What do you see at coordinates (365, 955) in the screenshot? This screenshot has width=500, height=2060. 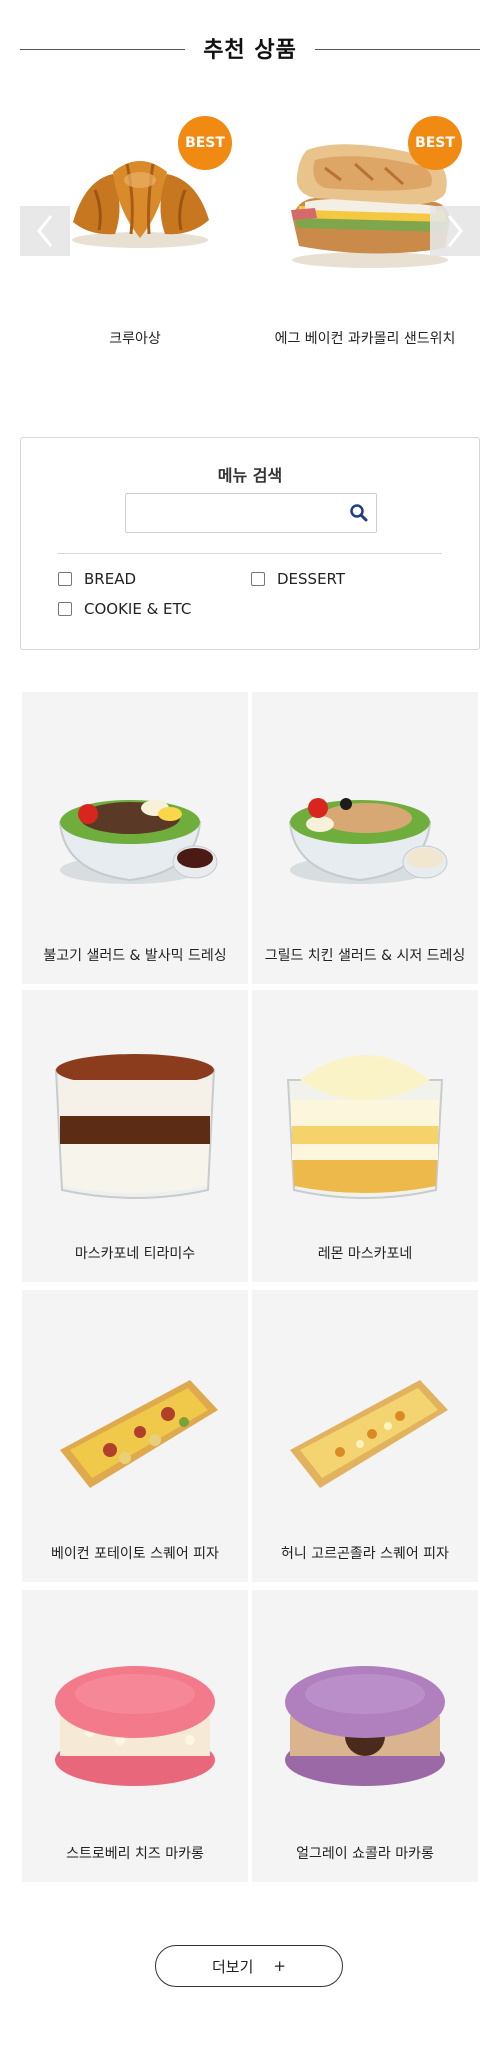 I see `product-name: 그릴드 치킨 샐러드 & 시저 드레싱` at bounding box center [365, 955].